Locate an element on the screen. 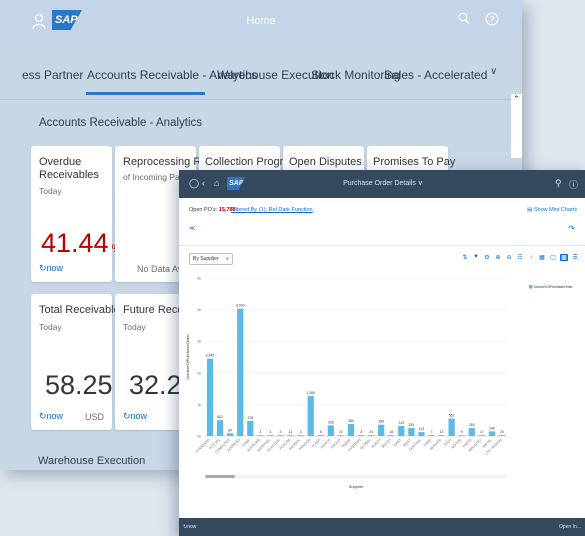  tab-sales-accelerated: Sales - Accelerated is located at coordinates (435, 75).